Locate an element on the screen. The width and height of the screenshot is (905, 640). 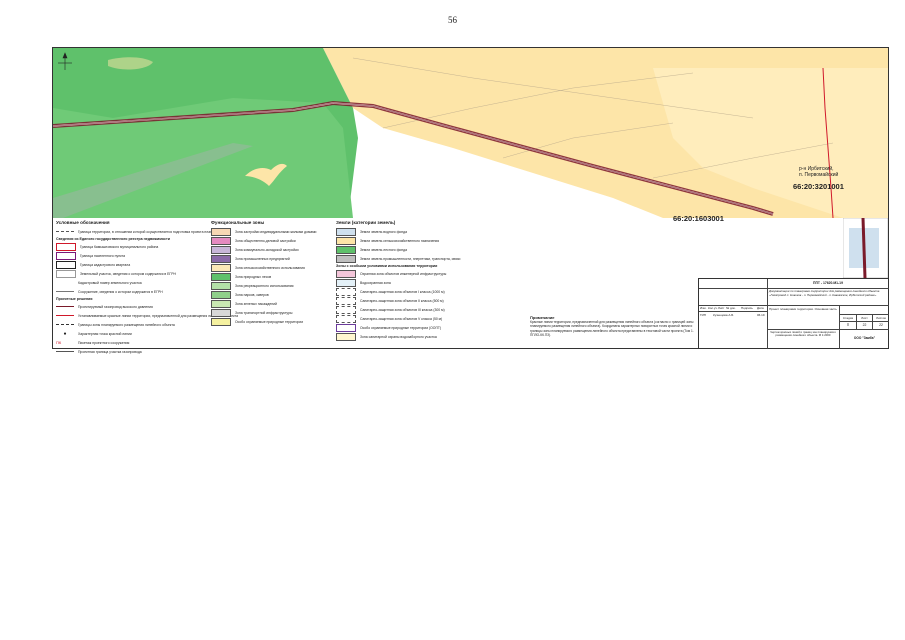
legend-item: Земли земель лесного фонда is located at coordinates (431, 249).